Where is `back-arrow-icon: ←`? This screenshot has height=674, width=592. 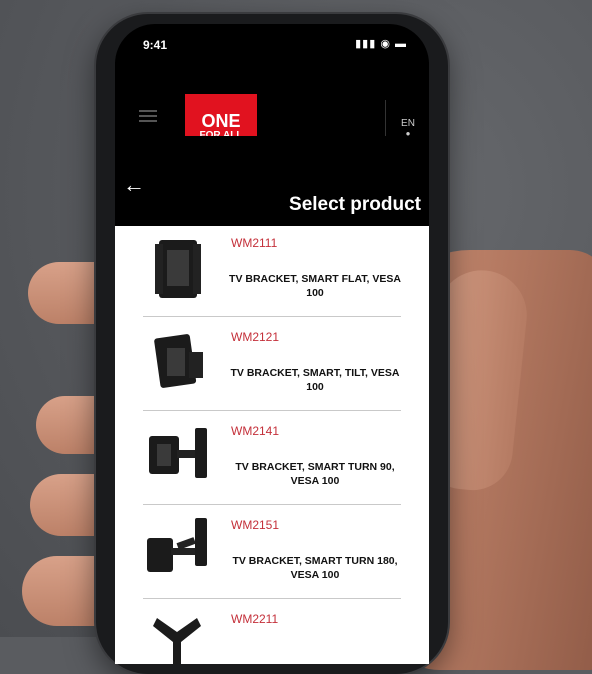 back-arrow-icon: ← is located at coordinates (134, 185).